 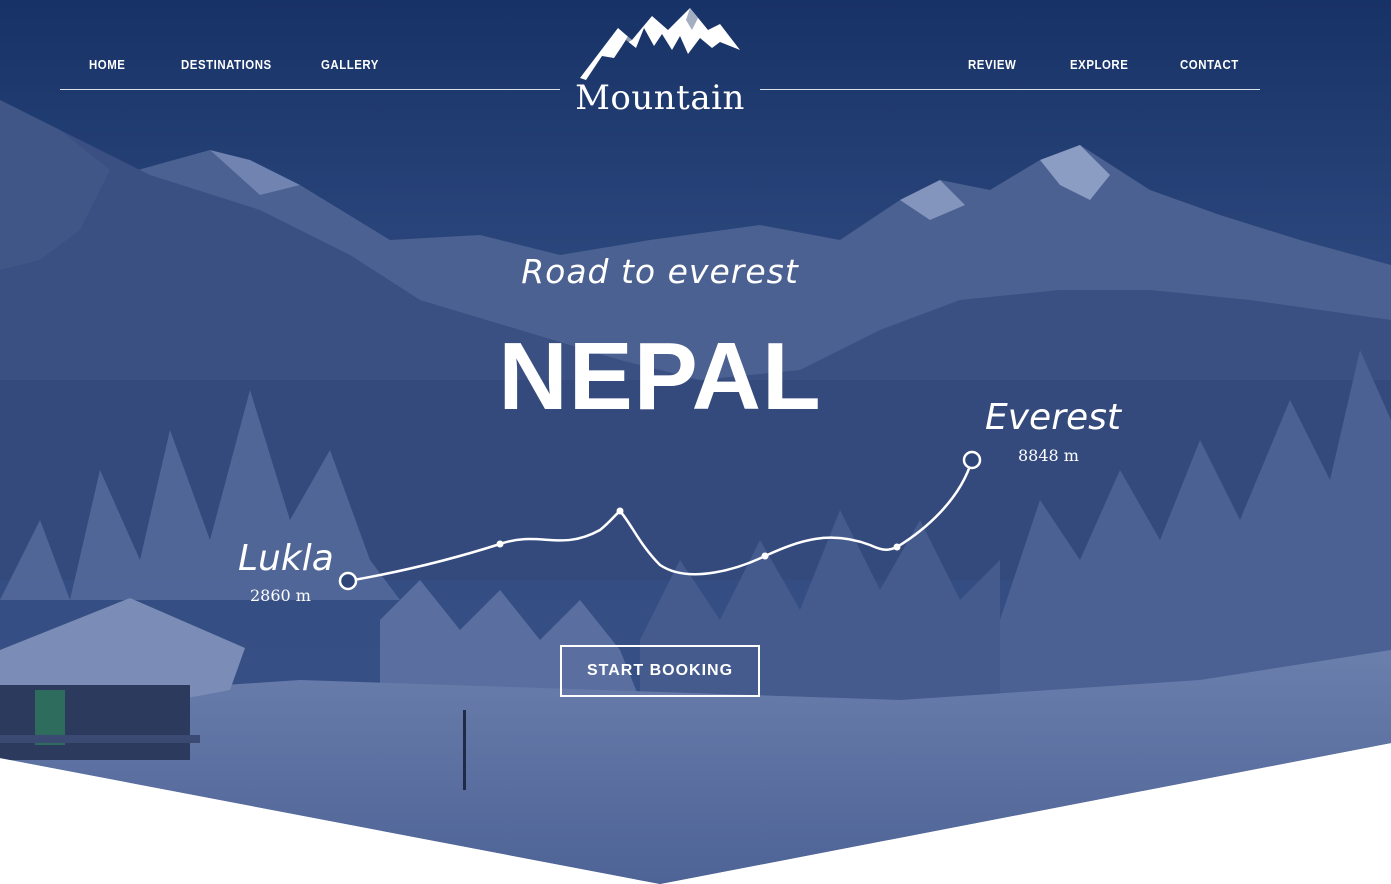 What do you see at coordinates (660, 520) in the screenshot?
I see `trek-route-path` at bounding box center [660, 520].